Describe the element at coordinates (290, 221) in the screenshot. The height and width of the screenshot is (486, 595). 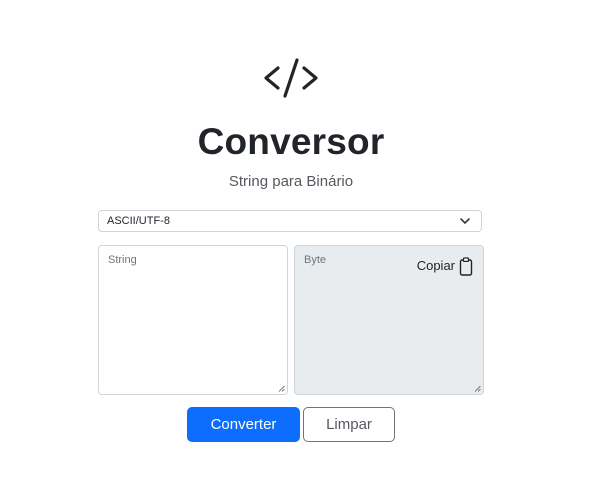
I see `encoding-select: ASCII/UTF-8` at that location.